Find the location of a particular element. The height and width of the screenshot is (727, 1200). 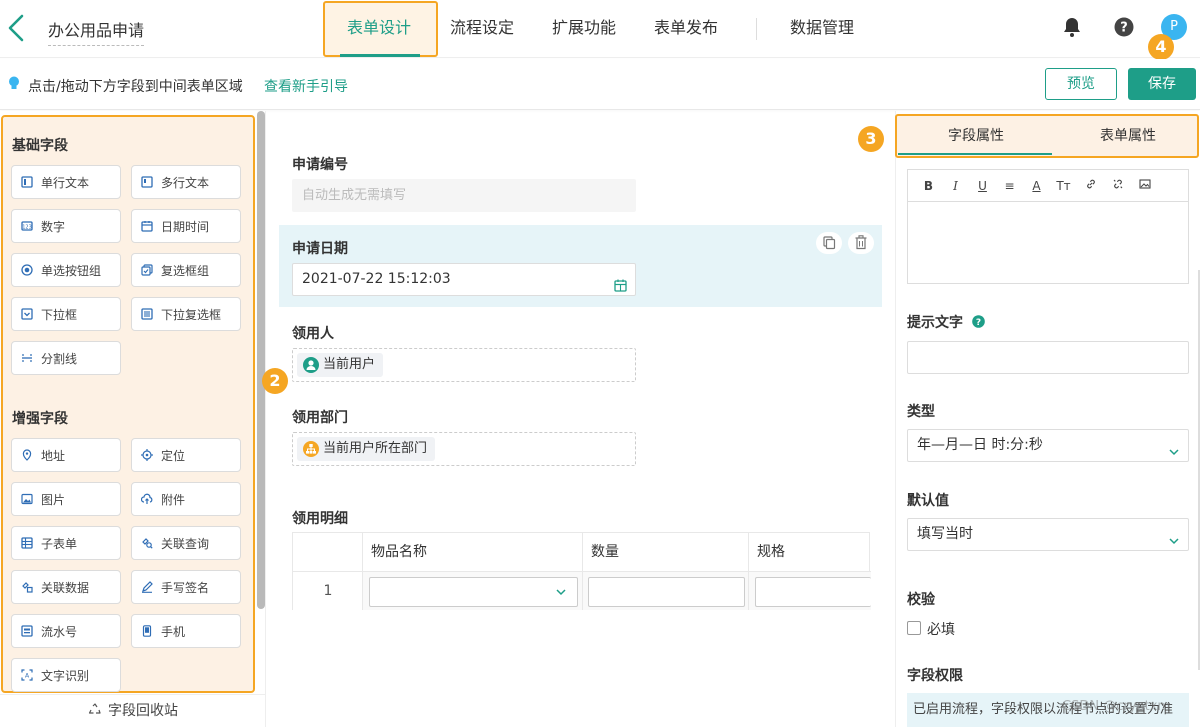

number-icon: 123 is located at coordinates (27, 226).